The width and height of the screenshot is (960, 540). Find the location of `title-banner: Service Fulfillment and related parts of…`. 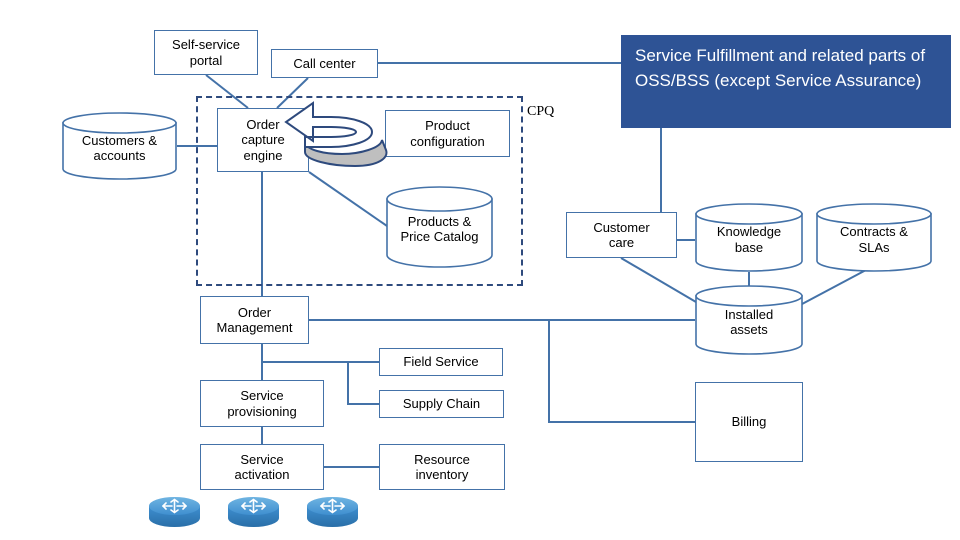

title-banner: Service Fulfillment and related parts of… is located at coordinates (786, 81).